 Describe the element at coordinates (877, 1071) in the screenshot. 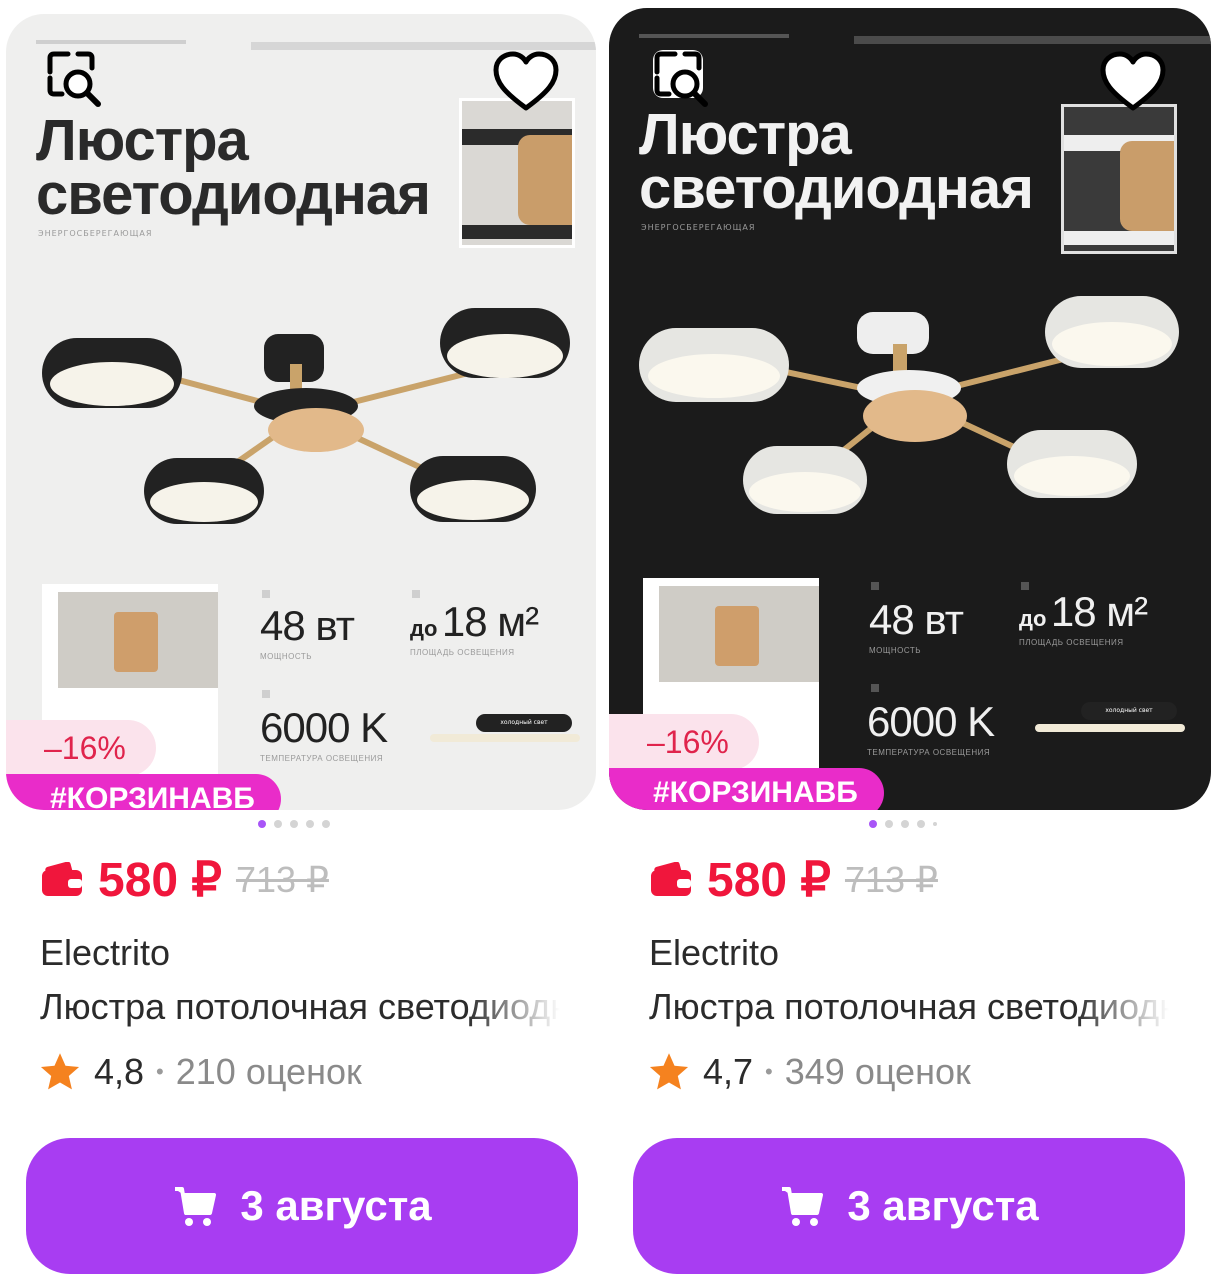

I see `reviews-count: 349 оценок` at that location.